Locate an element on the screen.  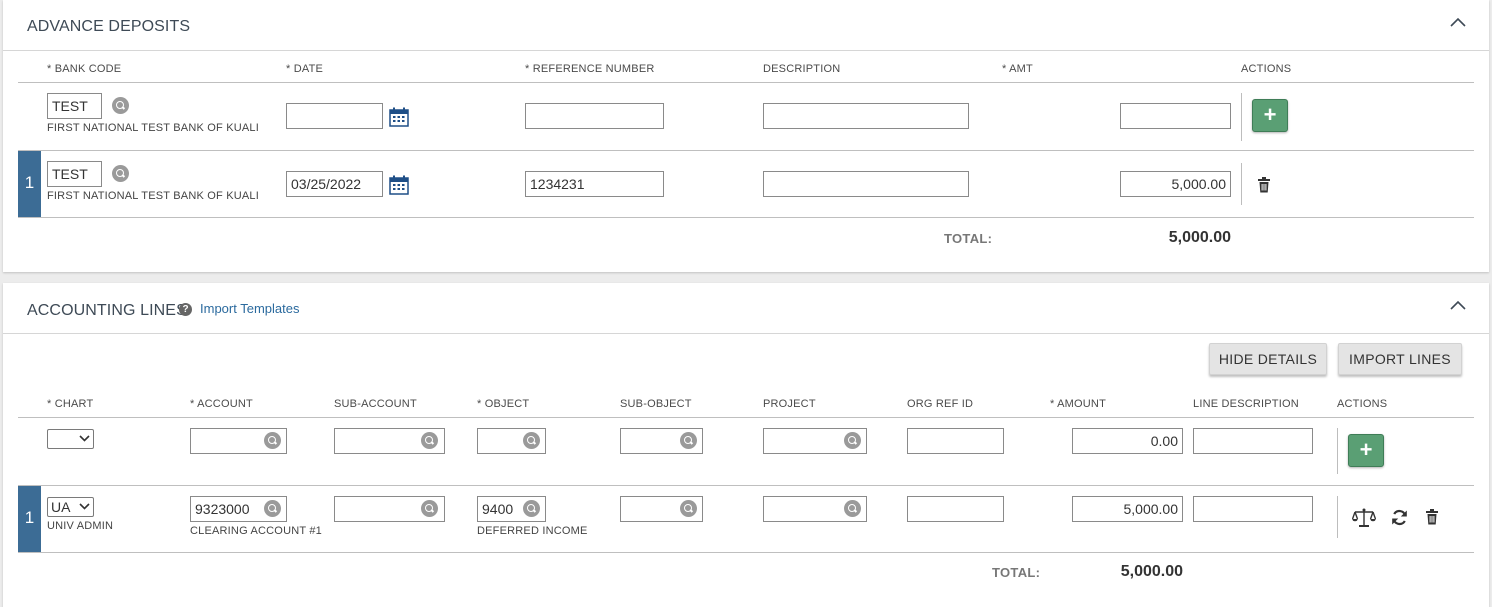
header-sub-object: SUB-OBJECT is located at coordinates (656, 404).